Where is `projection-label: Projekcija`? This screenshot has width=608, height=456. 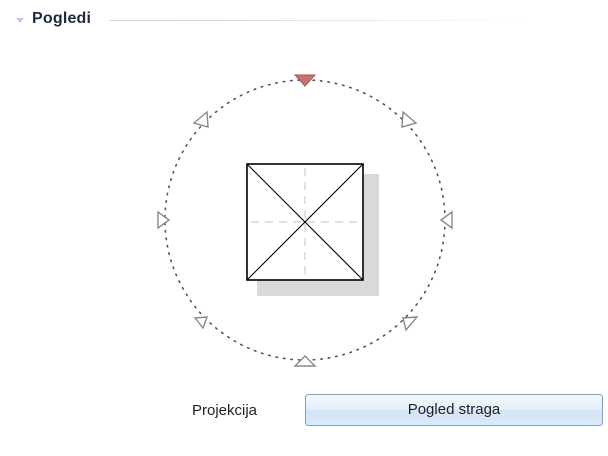 projection-label: Projekcija is located at coordinates (225, 410).